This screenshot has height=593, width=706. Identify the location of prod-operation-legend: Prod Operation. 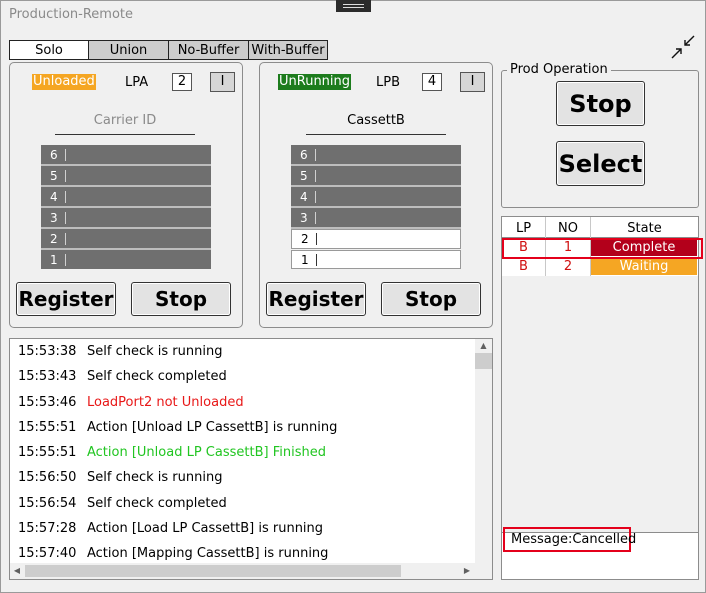
(559, 69).